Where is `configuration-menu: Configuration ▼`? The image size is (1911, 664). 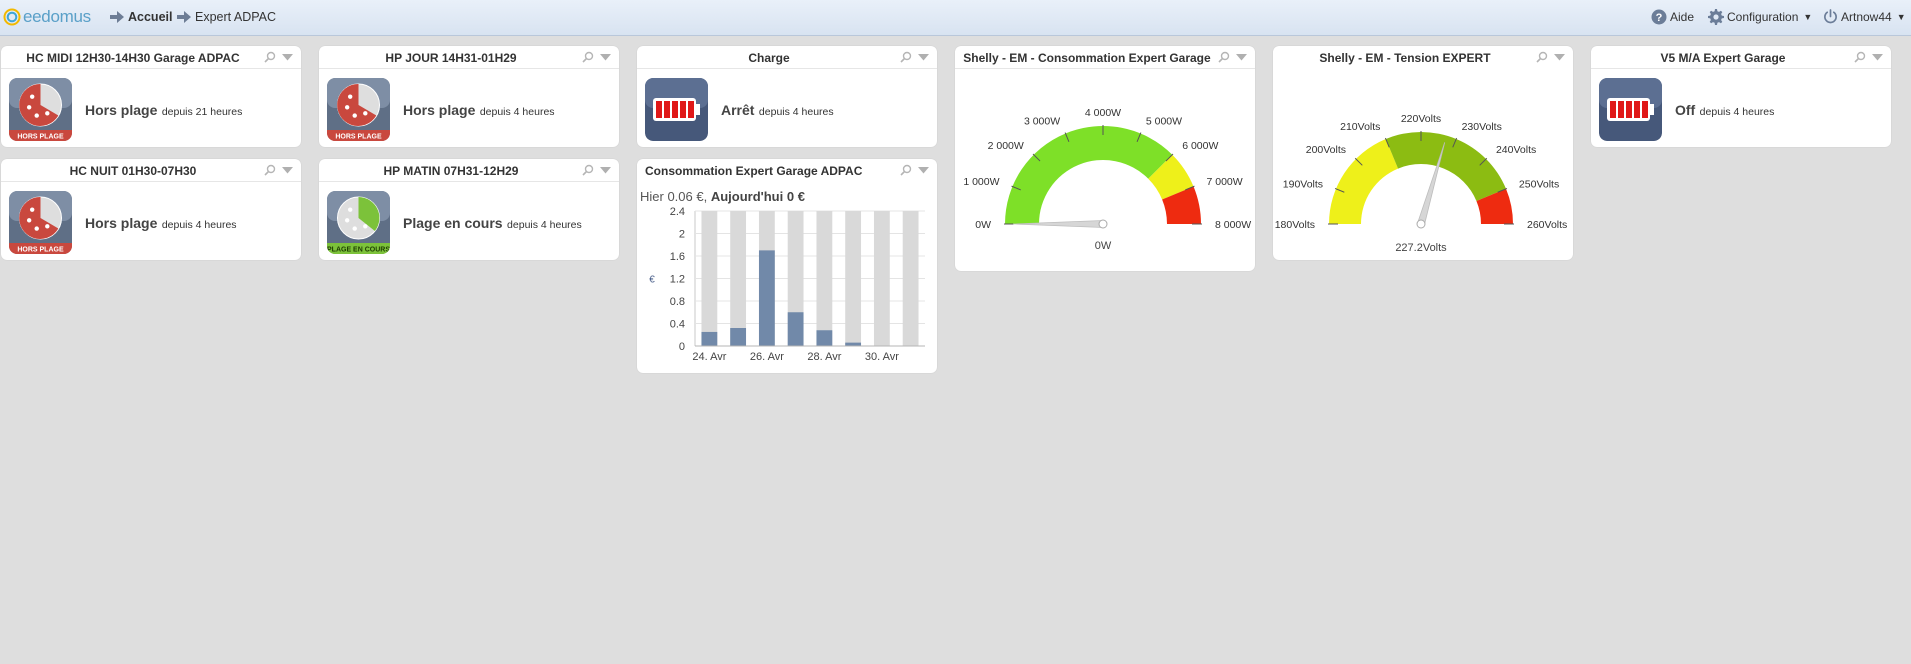
configuration-menu: Configuration ▼ is located at coordinates (1760, 17).